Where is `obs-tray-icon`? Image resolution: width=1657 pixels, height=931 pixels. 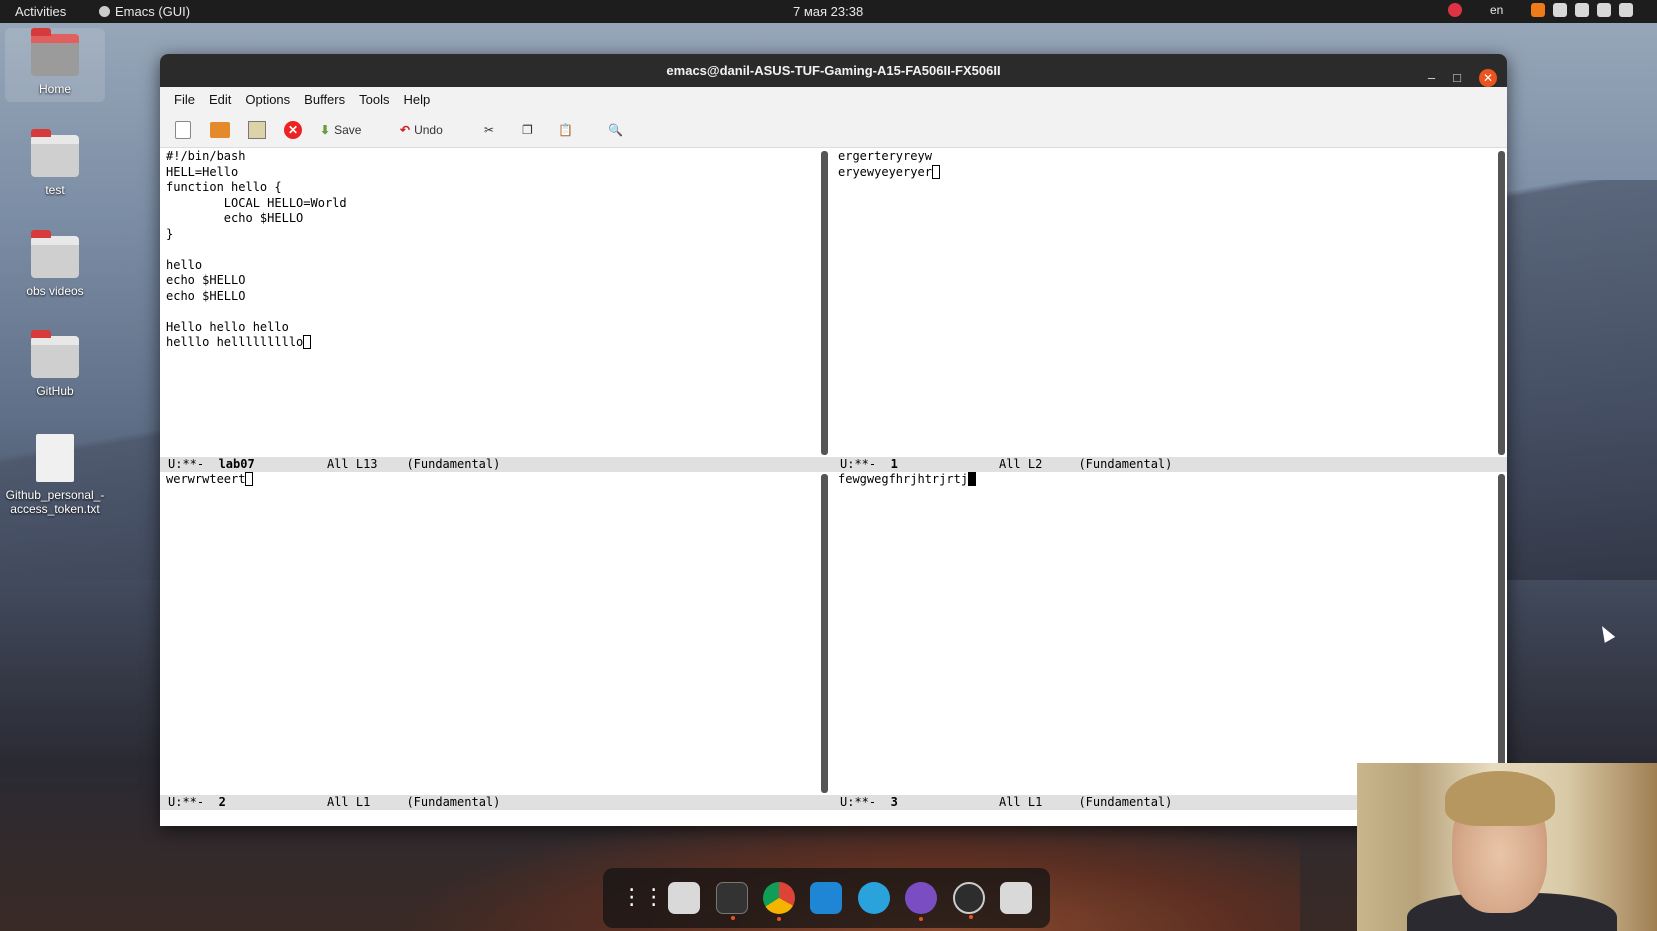
obs-tray-icon is located at coordinates (1455, 10).